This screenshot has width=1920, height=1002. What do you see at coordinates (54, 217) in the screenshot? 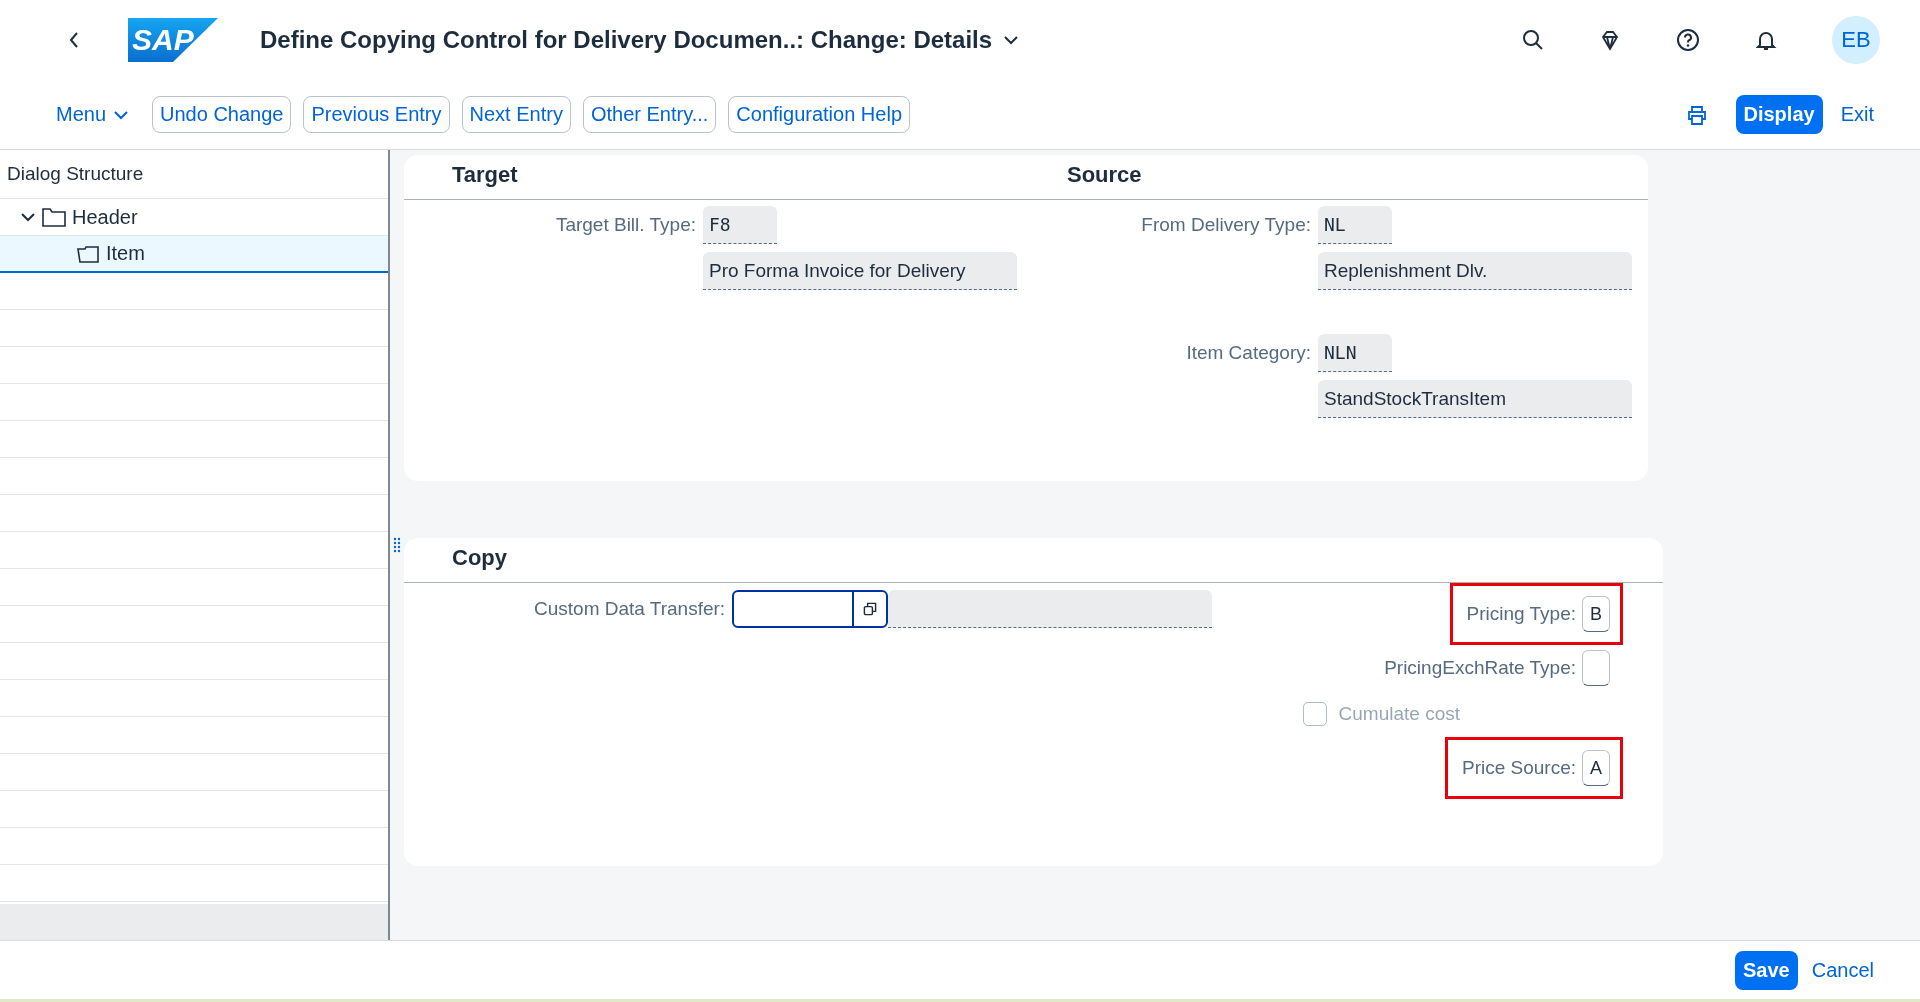
I see `folder-icon` at bounding box center [54, 217].